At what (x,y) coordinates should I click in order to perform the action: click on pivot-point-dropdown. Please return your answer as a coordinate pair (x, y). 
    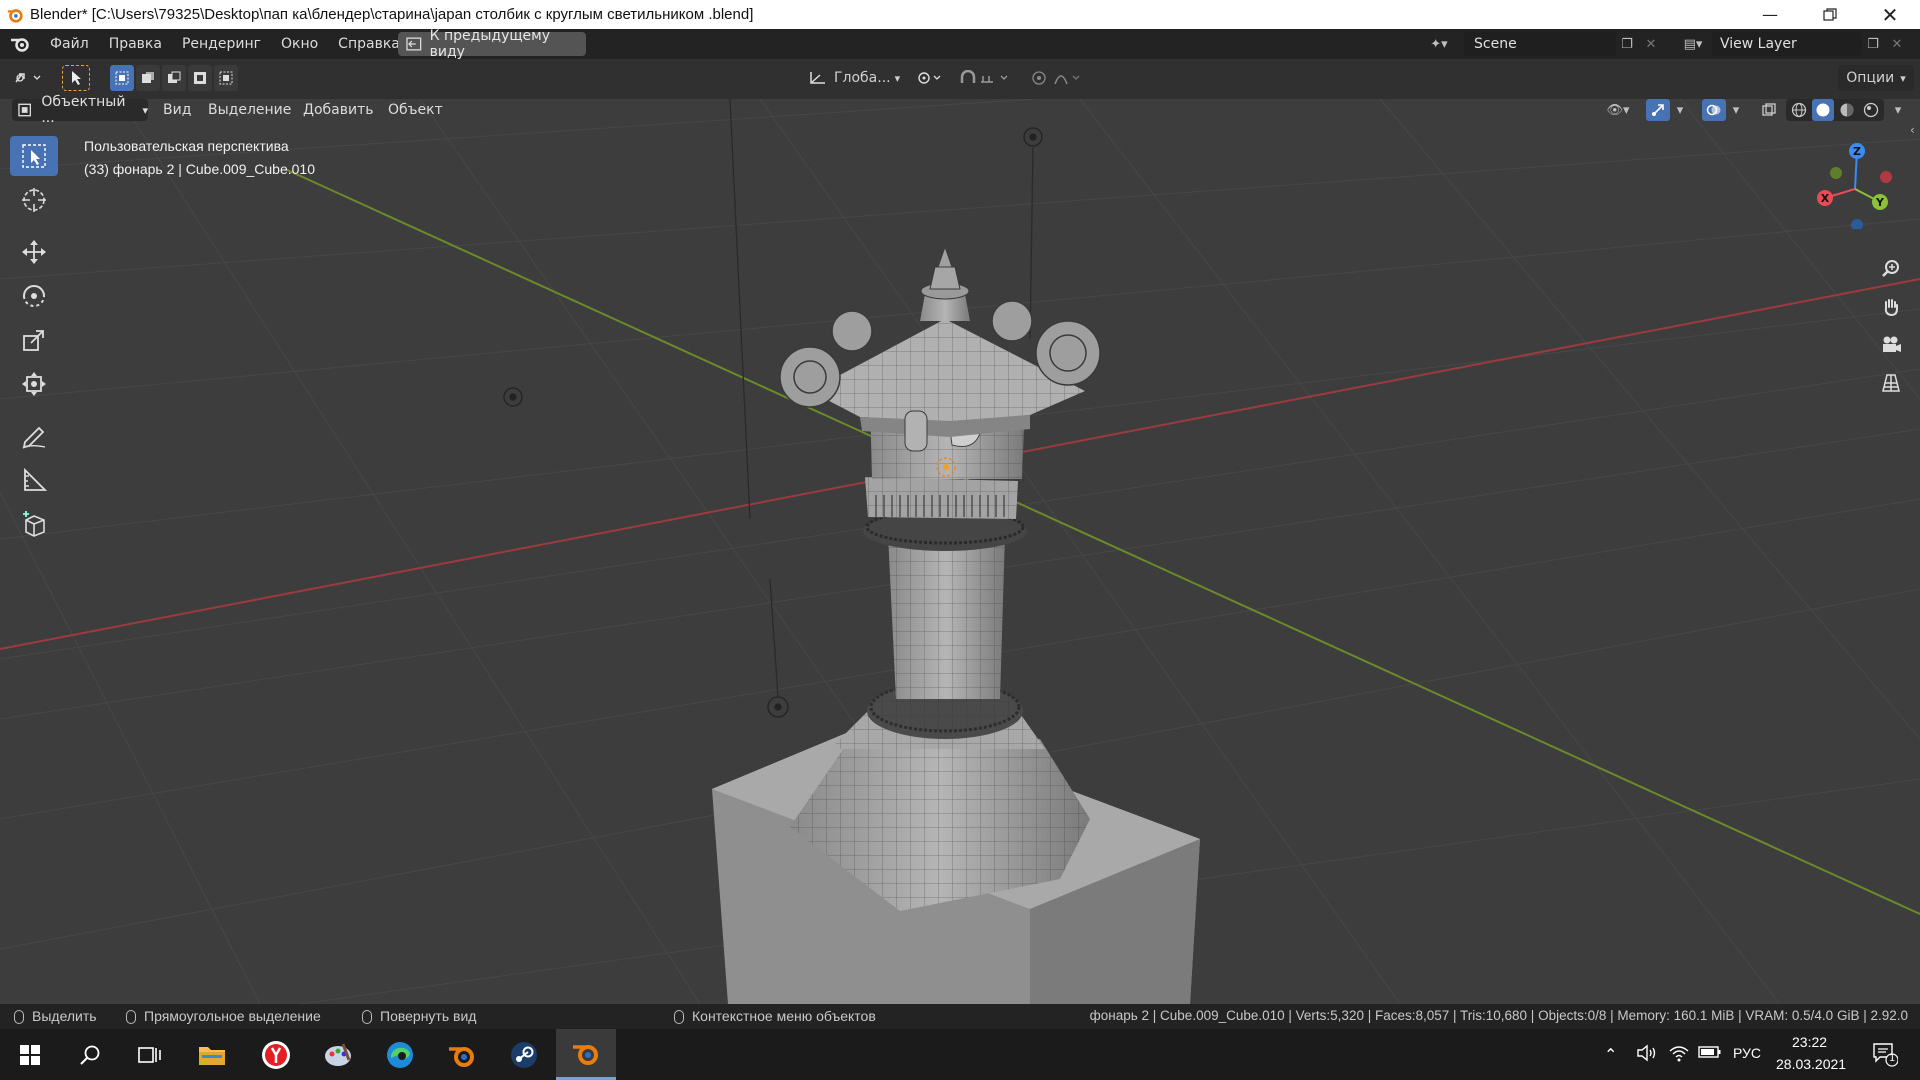
    Looking at the image, I should click on (930, 78).